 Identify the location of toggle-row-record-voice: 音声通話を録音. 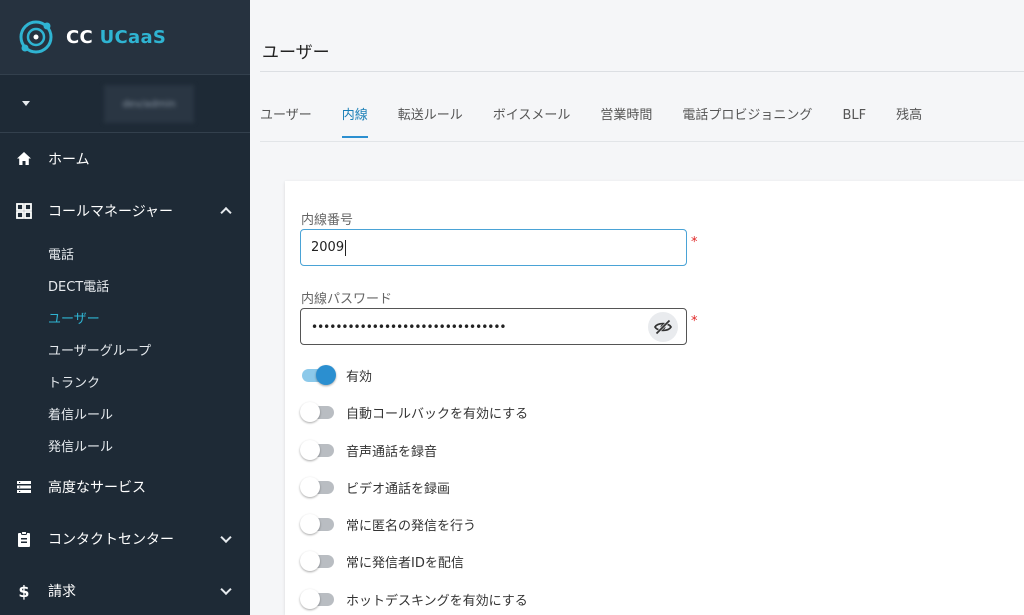
(368, 450).